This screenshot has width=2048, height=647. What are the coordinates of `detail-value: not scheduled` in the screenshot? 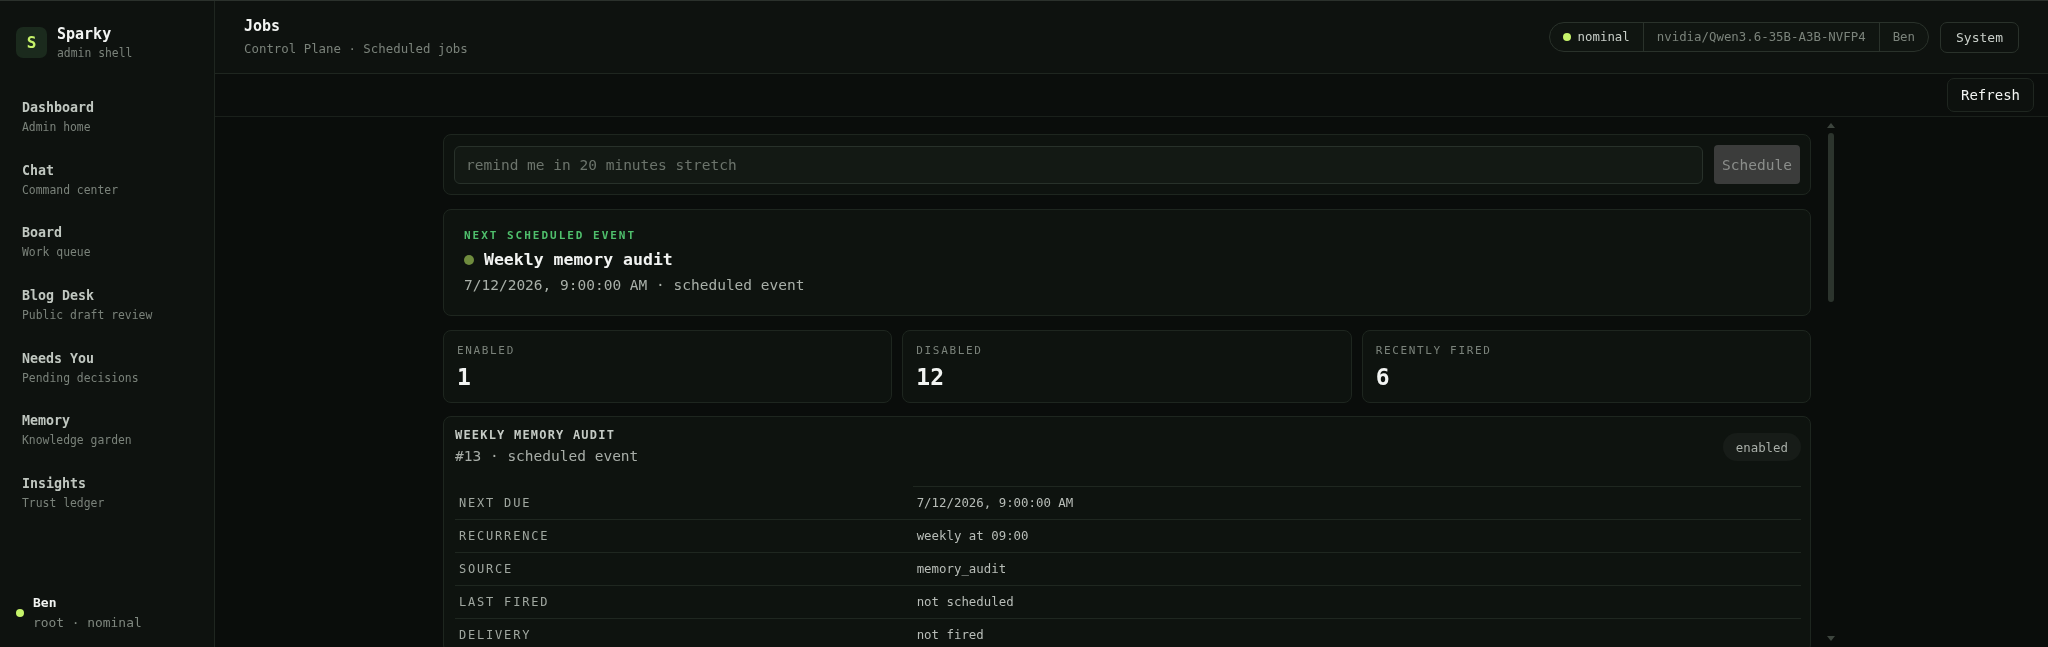 It's located at (965, 602).